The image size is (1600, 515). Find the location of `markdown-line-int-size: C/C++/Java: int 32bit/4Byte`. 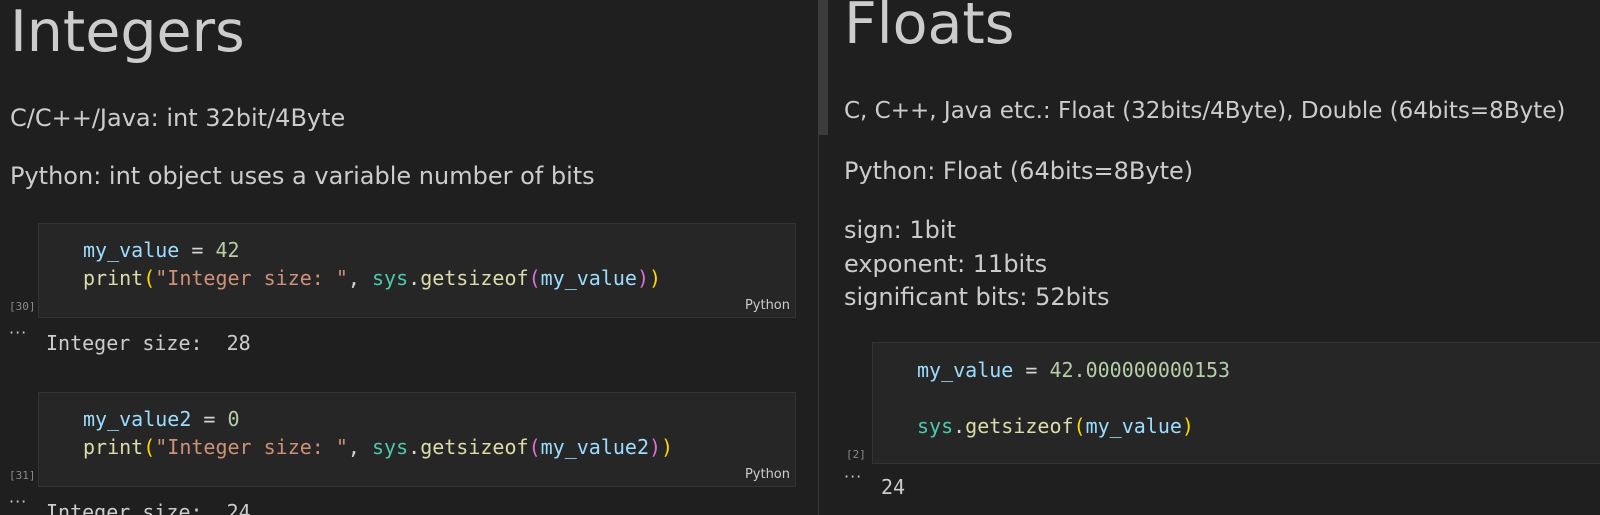

markdown-line-int-size: C/C++/Java: int 32bit/4Byte is located at coordinates (178, 118).